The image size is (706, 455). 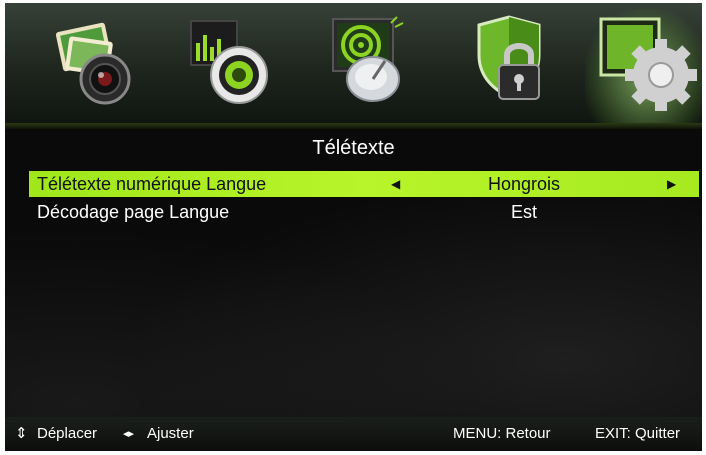 I want to click on menu-item-value: Hongrois, so click(x=524, y=184).